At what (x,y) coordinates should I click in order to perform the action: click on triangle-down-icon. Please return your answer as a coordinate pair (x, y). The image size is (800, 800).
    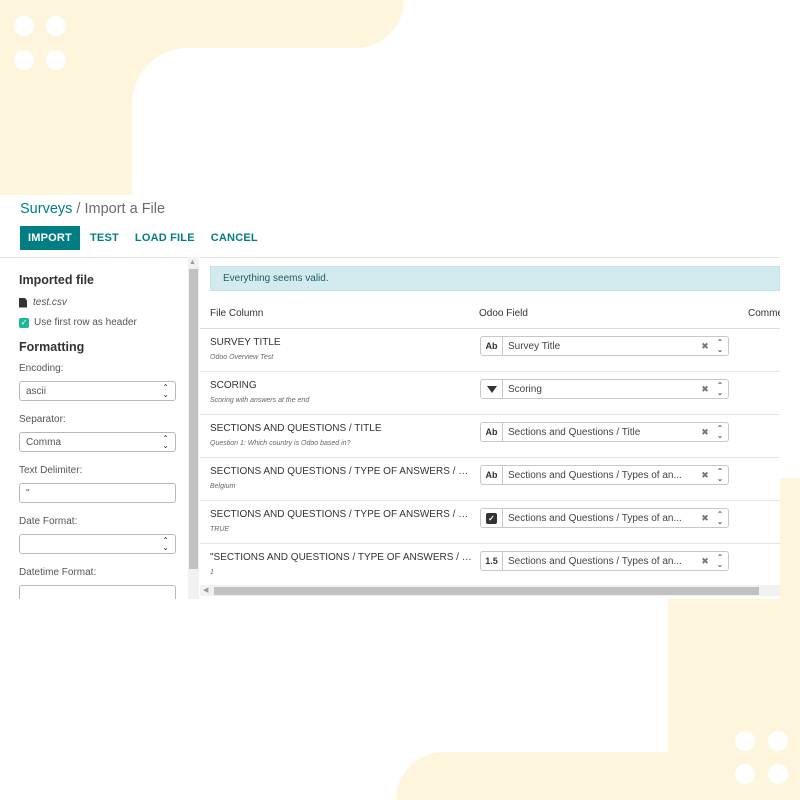
    Looking at the image, I should click on (492, 389).